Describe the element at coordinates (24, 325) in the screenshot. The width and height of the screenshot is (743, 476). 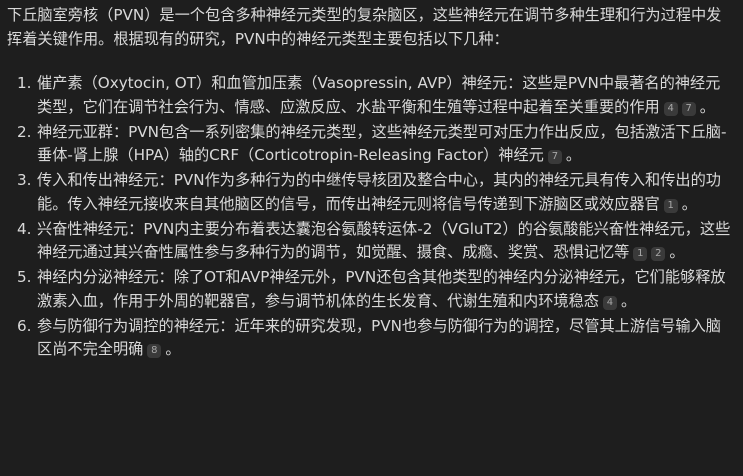
I see `list-item-number: 6.` at that location.